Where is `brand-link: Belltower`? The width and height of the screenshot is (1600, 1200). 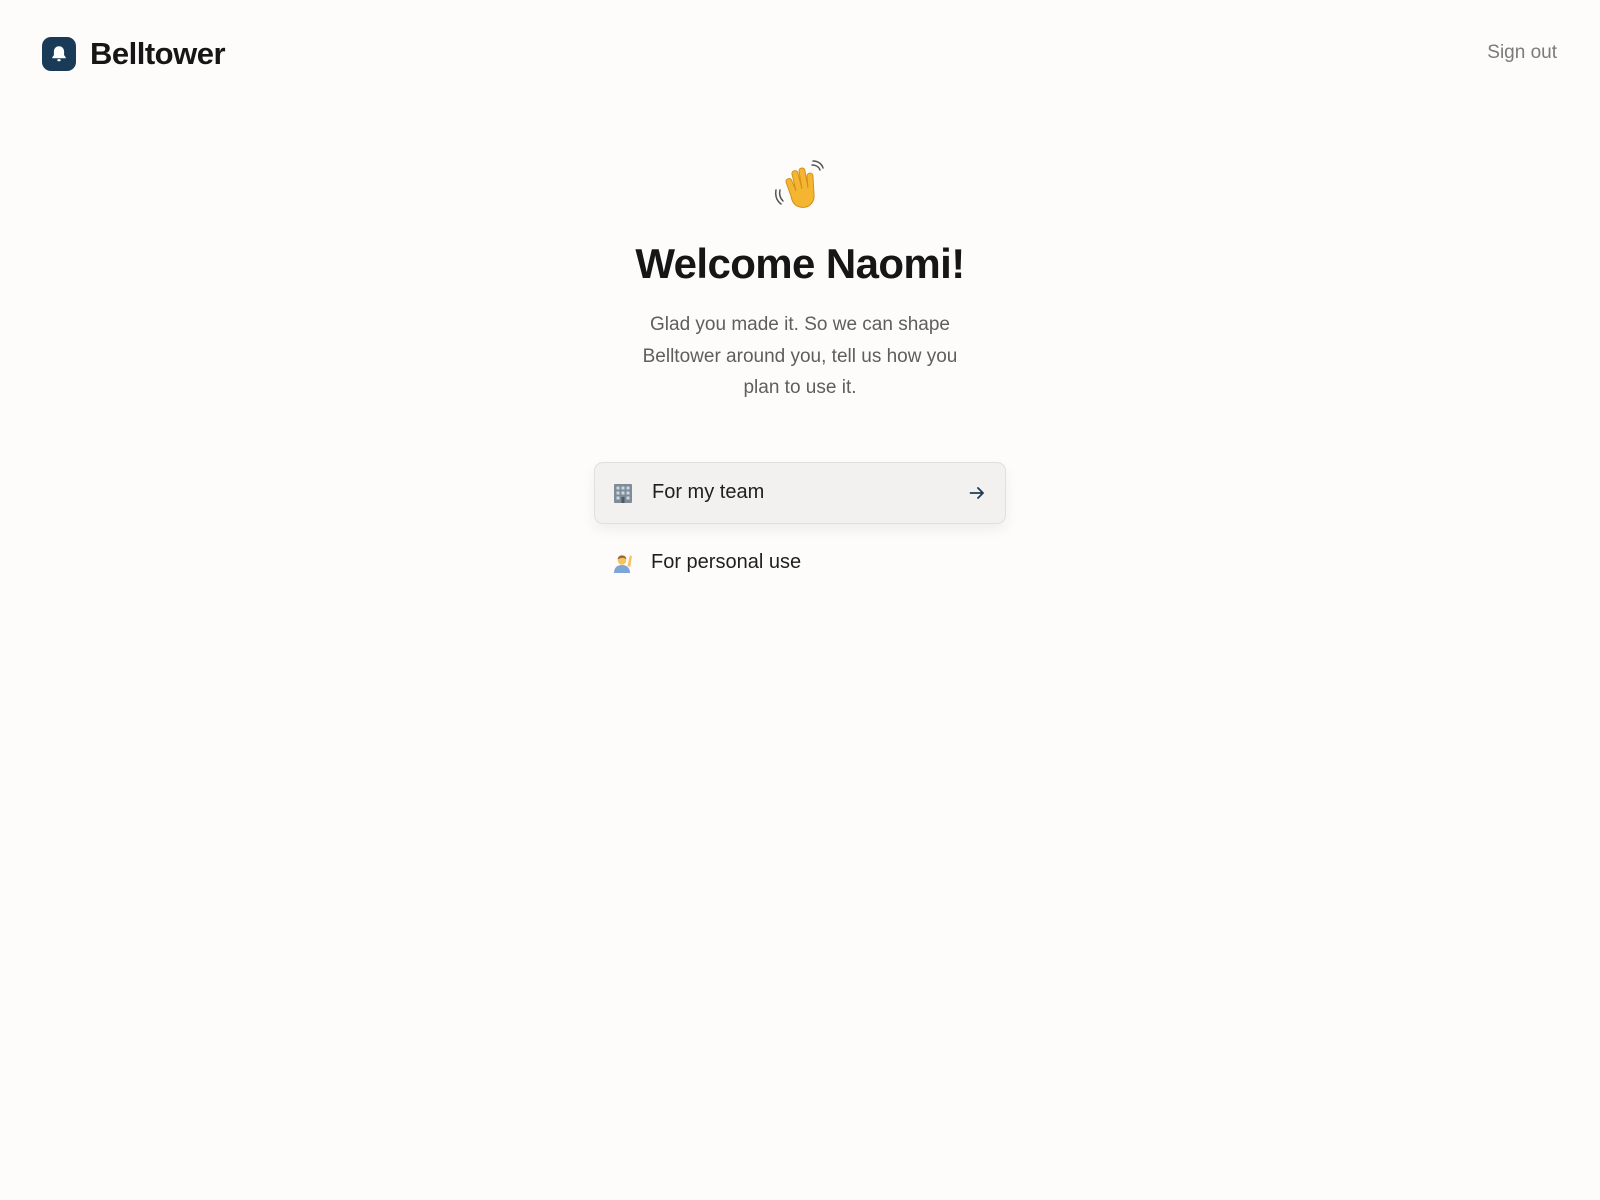
brand-link: Belltower is located at coordinates (134, 54).